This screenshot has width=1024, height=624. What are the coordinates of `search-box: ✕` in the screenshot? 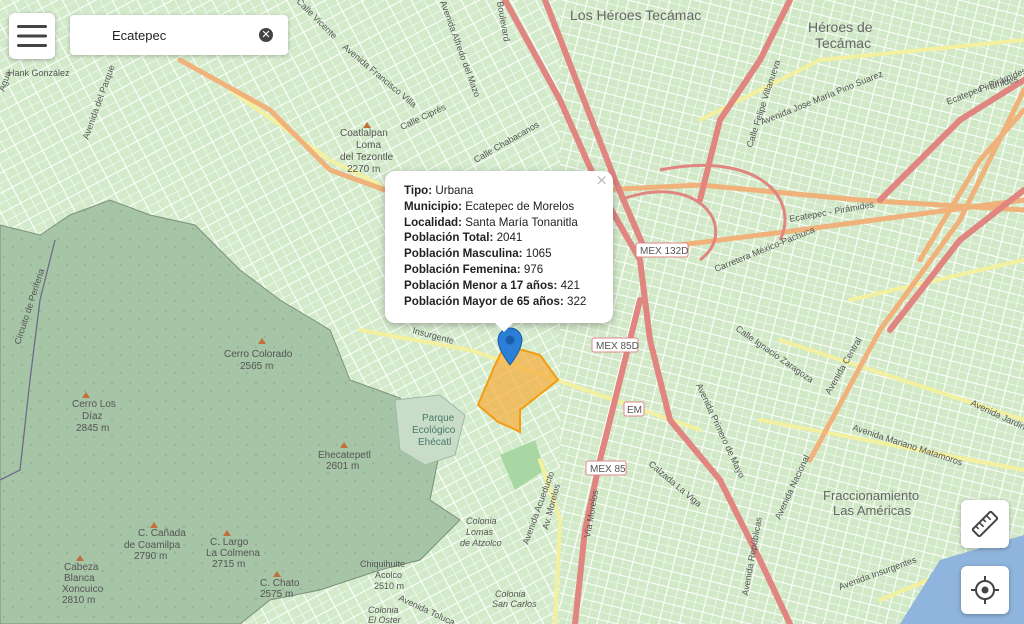 It's located at (179, 35).